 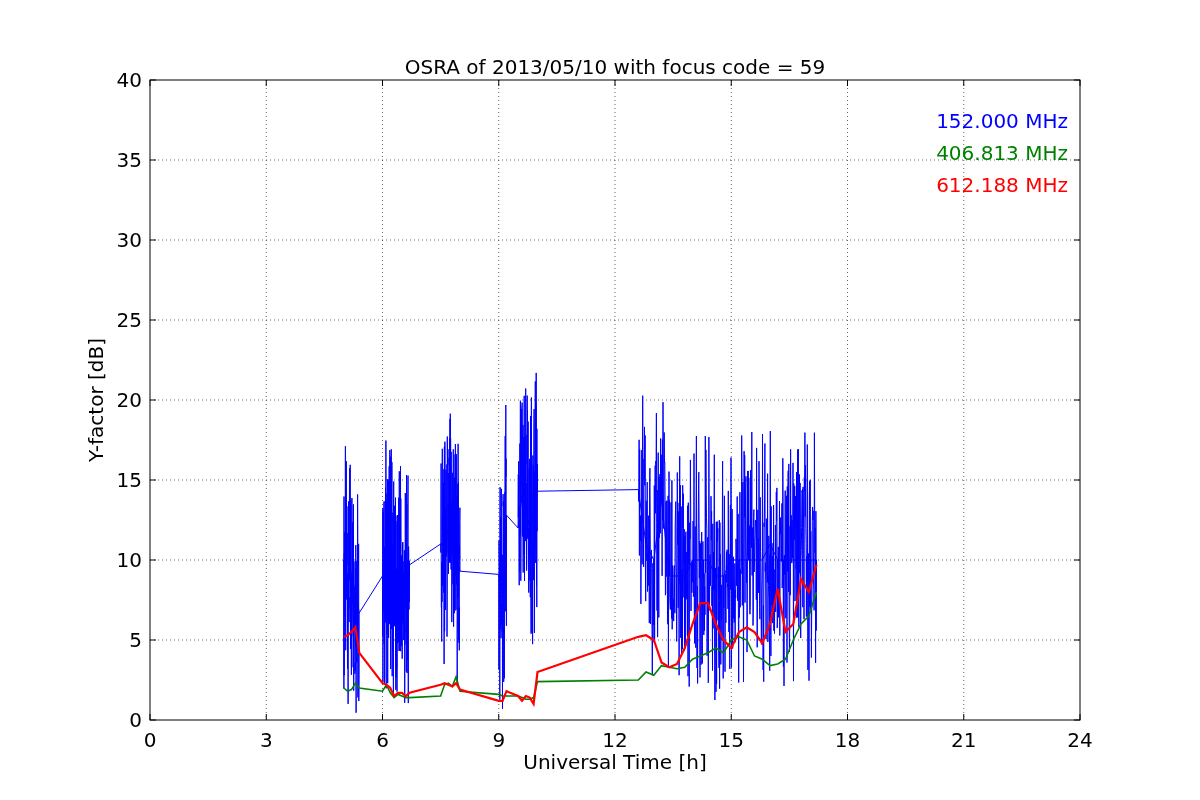 I want to click on legend-label: 406.813 MHz, so click(x=1002, y=153).